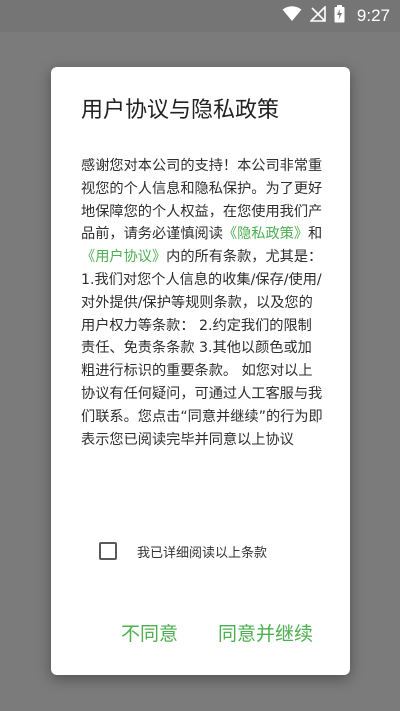 The height and width of the screenshot is (711, 400). Describe the element at coordinates (123, 257) in the screenshot. I see `user-agreement-link: 《用户协议》` at that location.